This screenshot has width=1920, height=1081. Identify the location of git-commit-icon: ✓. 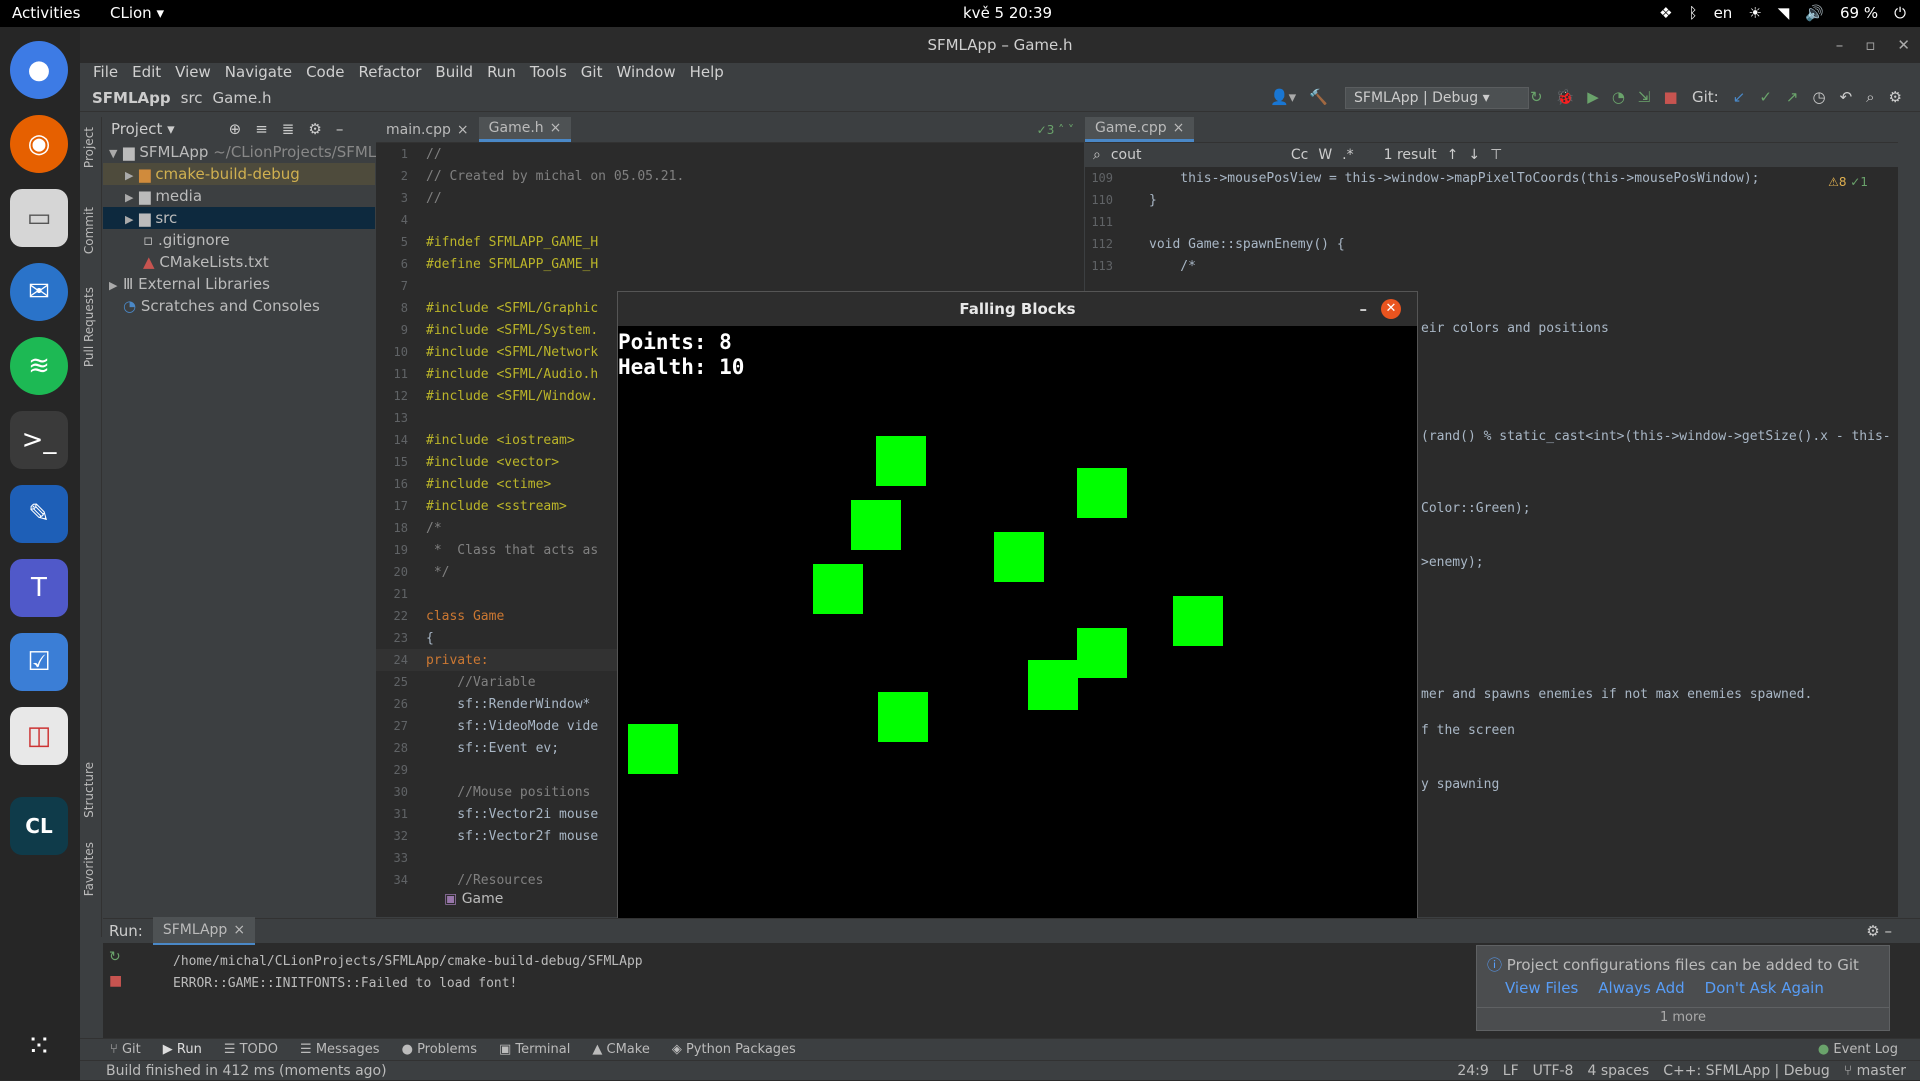
(1765, 97).